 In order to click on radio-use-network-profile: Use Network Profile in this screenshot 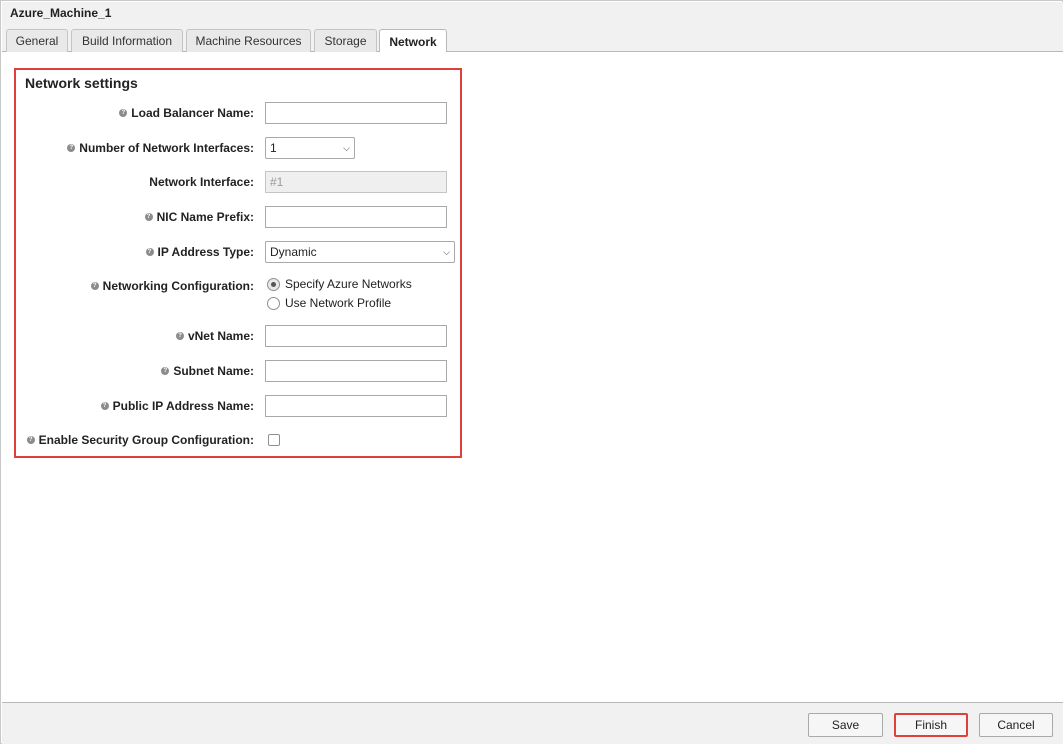, I will do `click(329, 303)`.